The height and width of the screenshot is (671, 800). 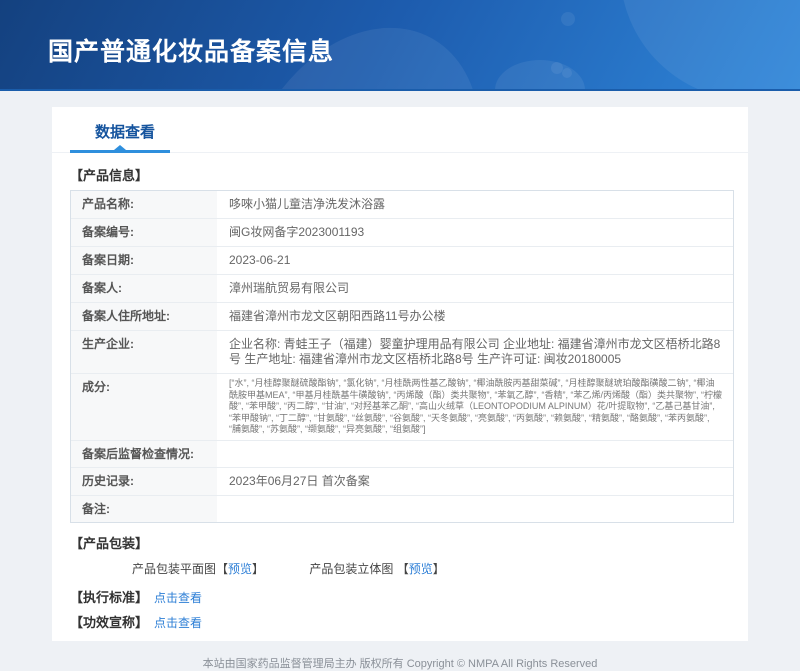 I want to click on row-value: 哆唻小猫儿童洁净洗发沐浴露, so click(x=307, y=204).